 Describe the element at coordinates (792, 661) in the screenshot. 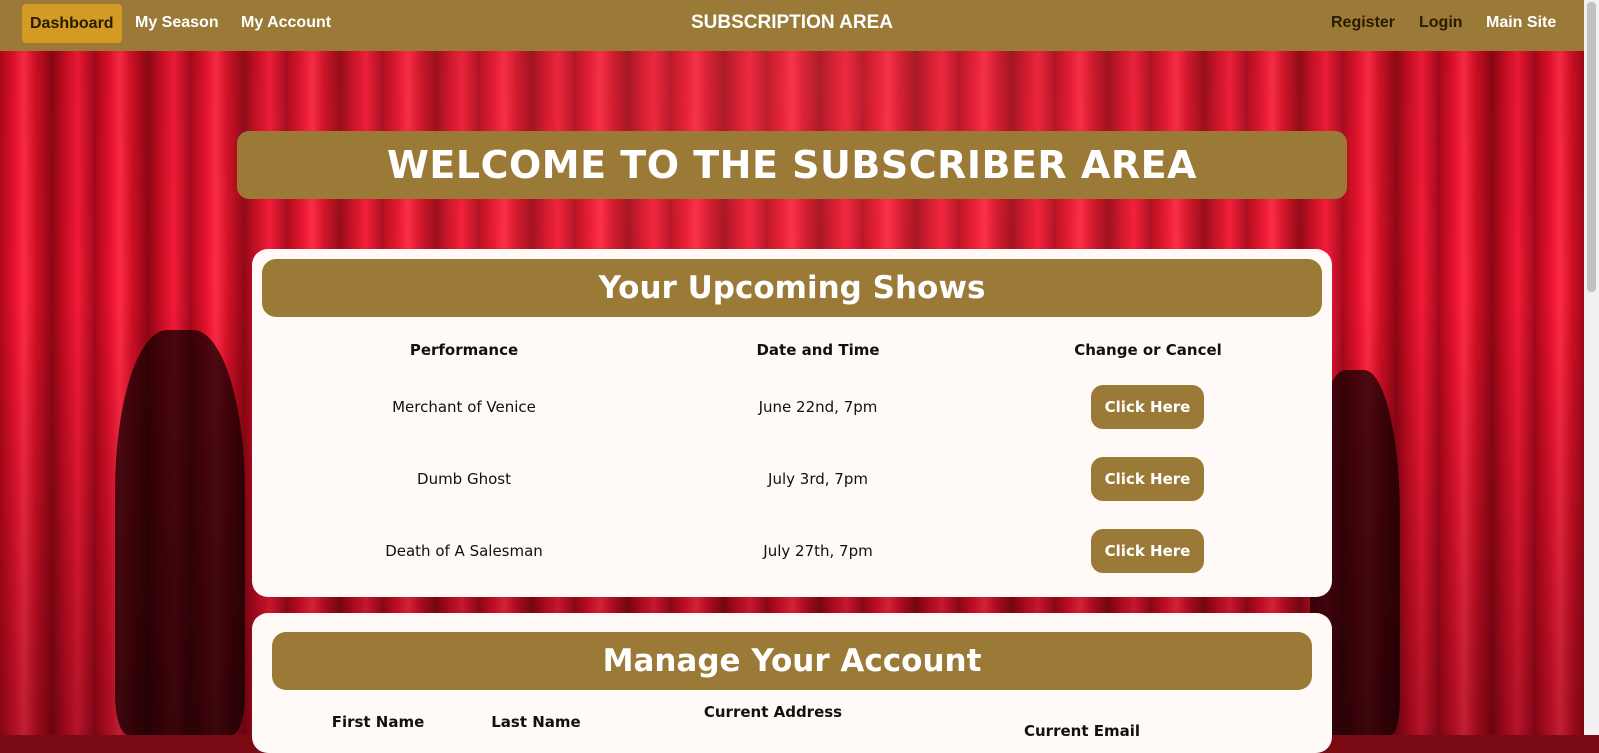

I see `manage-account-heading: Manage Your Account` at that location.